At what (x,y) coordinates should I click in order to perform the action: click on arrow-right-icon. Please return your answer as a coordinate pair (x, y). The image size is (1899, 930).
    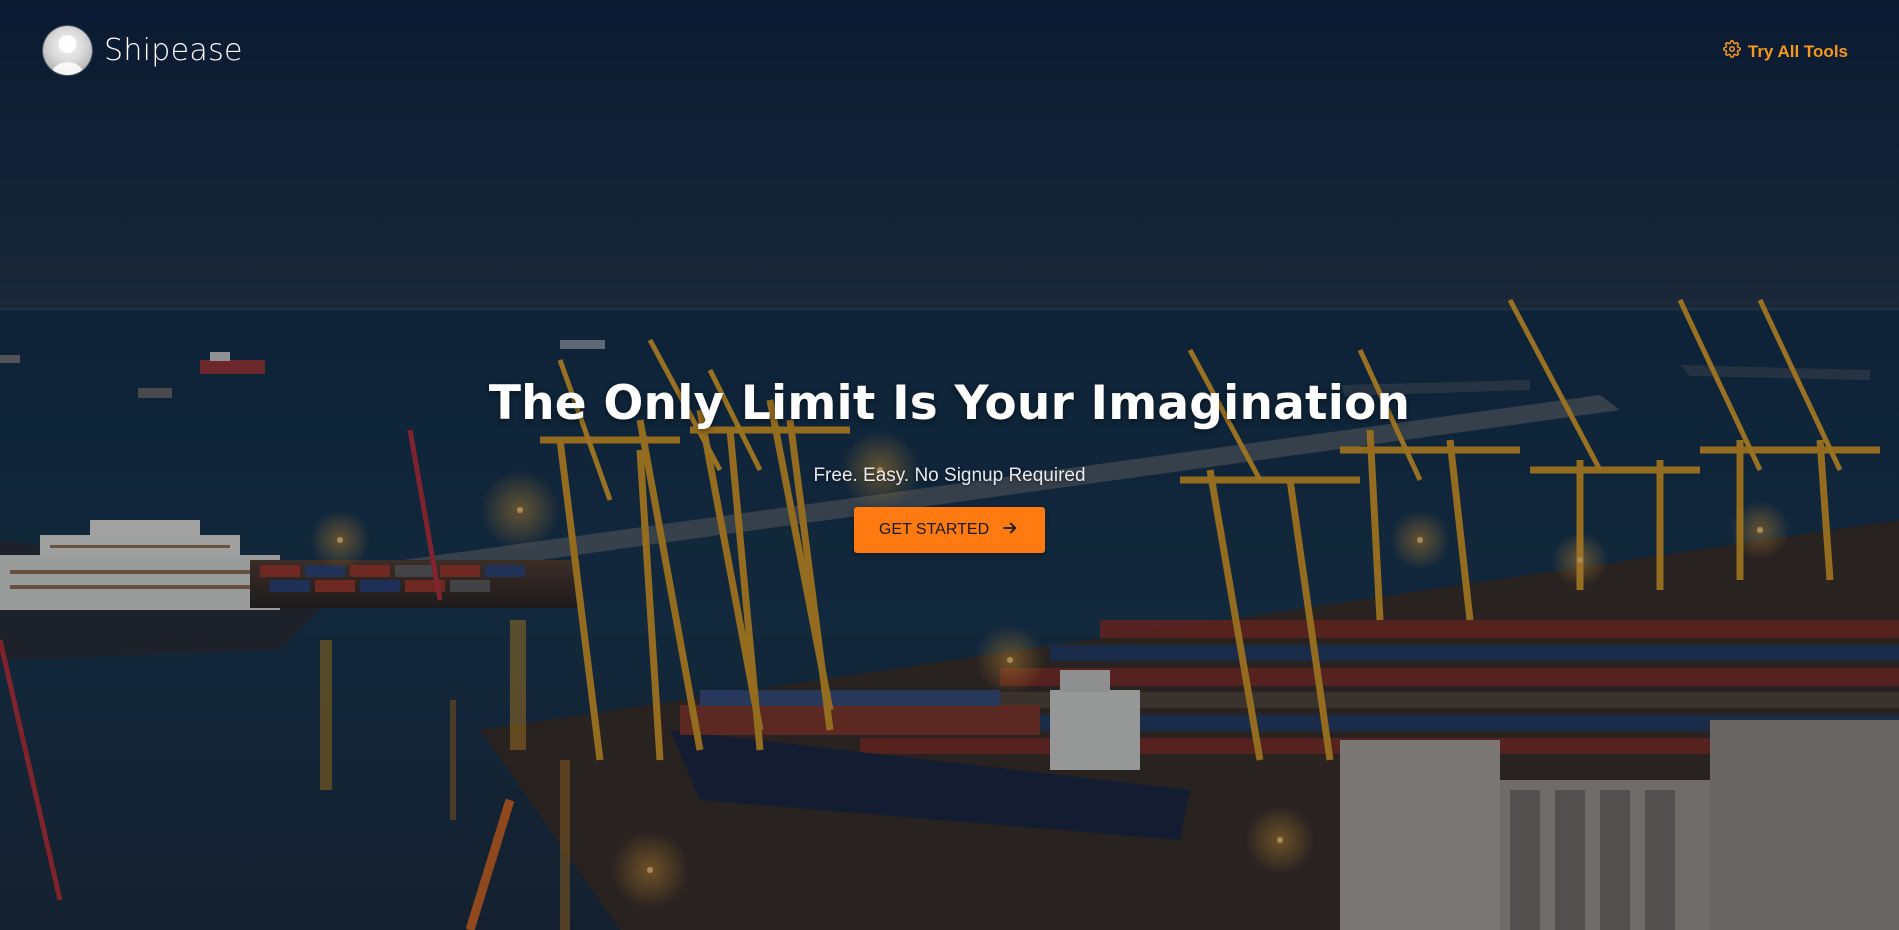
    Looking at the image, I should click on (1010, 530).